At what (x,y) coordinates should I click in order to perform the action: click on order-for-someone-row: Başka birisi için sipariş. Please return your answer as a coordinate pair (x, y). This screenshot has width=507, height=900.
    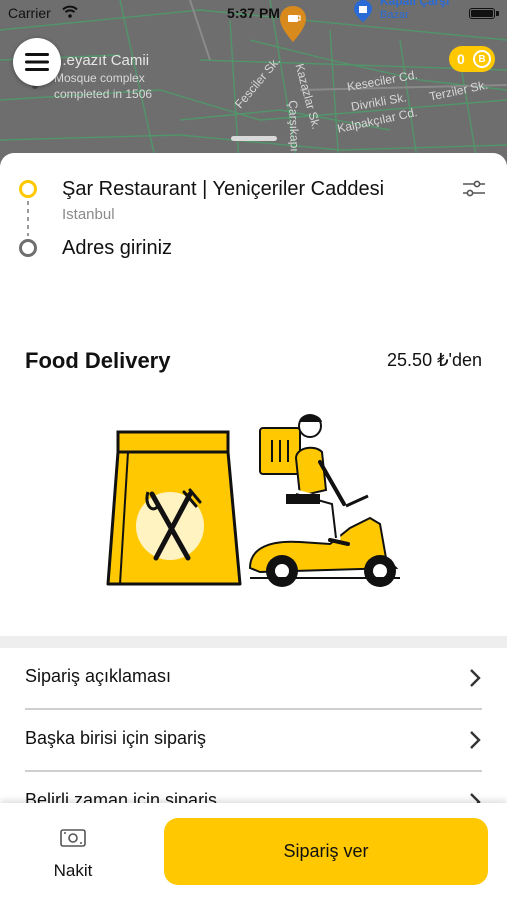
    Looking at the image, I should click on (253, 741).